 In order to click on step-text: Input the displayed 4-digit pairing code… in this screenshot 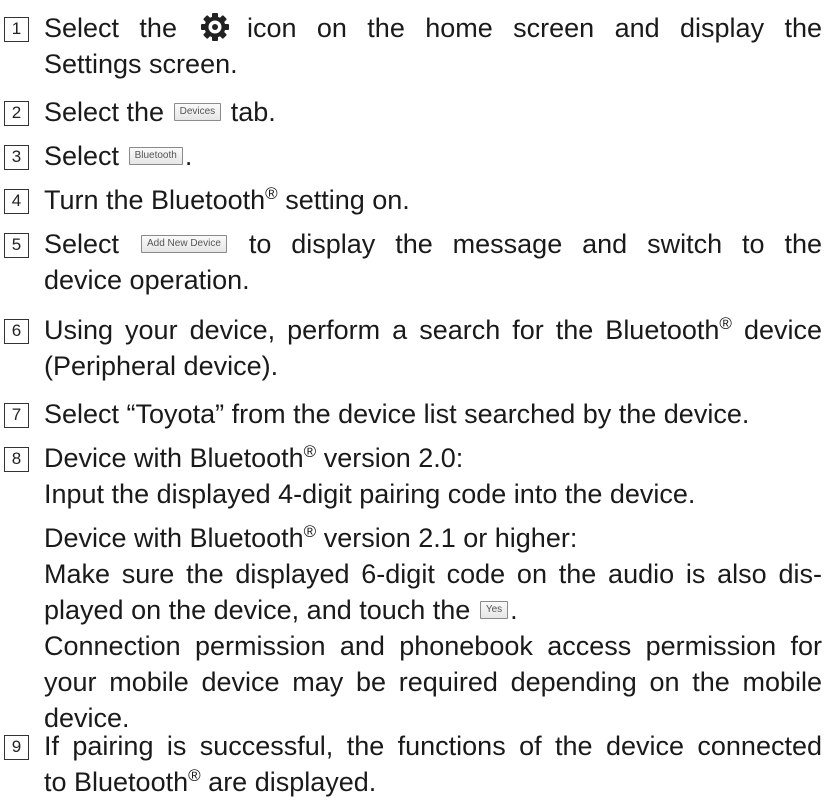, I will do `click(370, 494)`.